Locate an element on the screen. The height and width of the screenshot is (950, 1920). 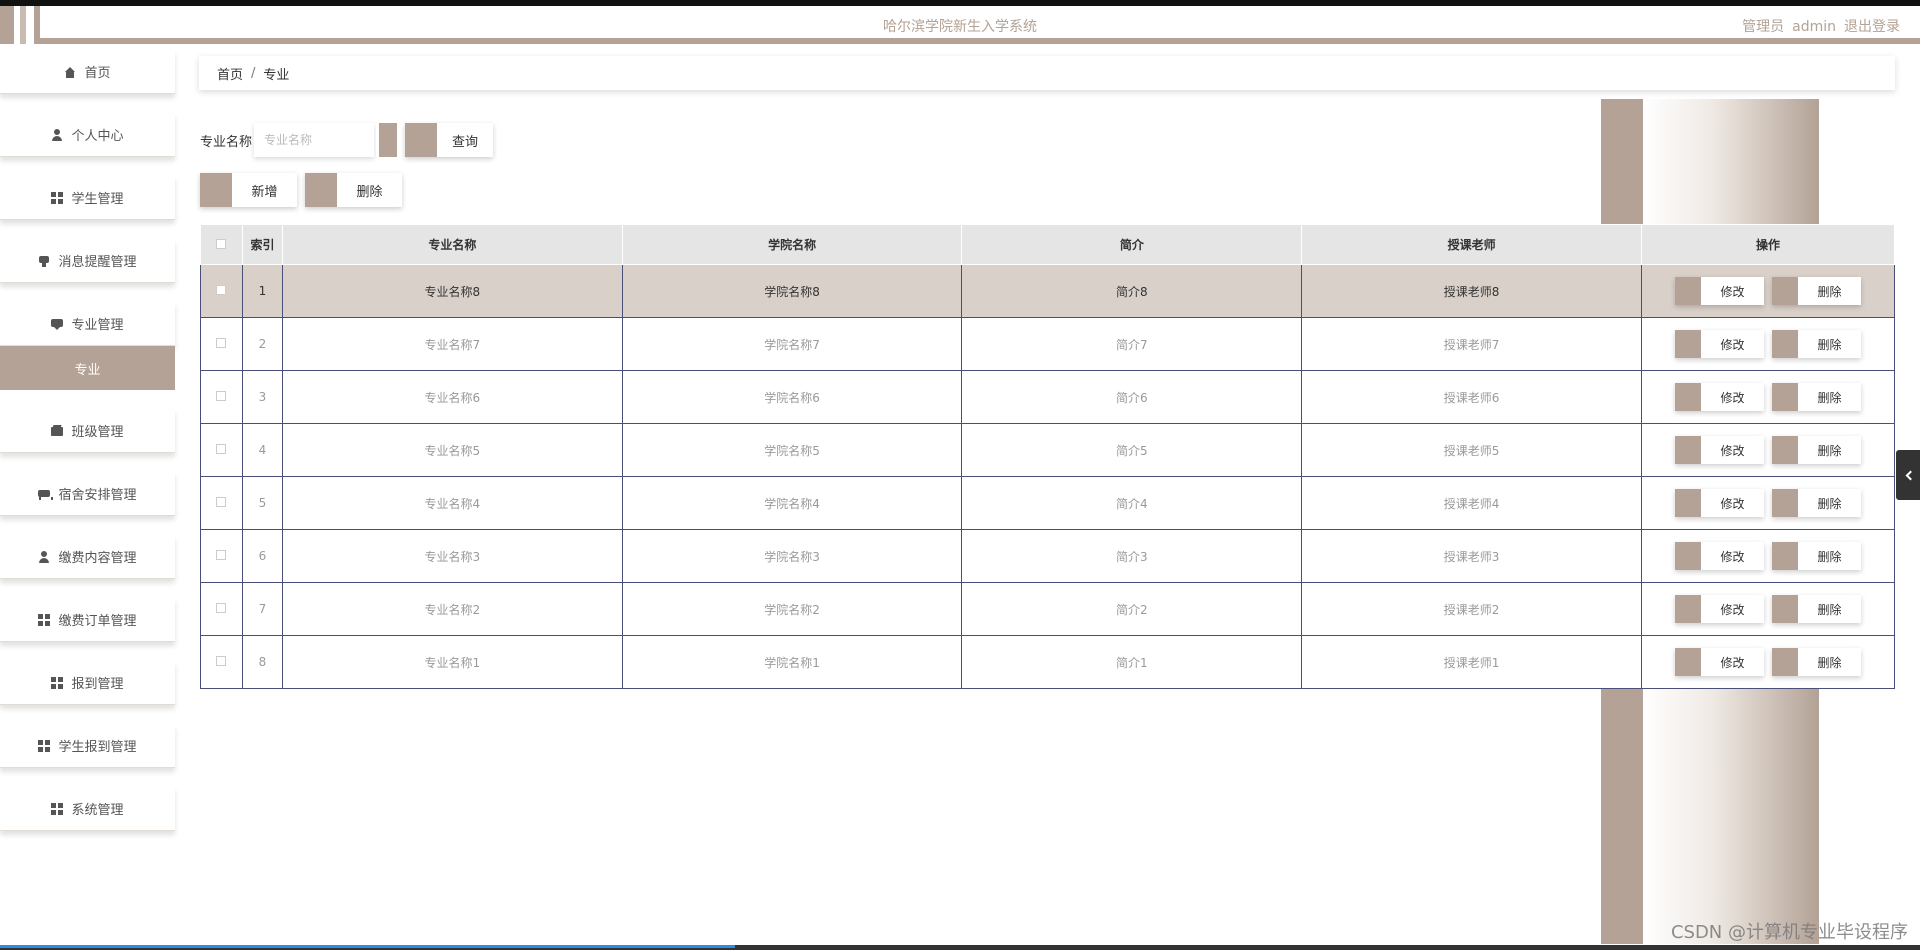
table-row: 7 专业名称2 学院名称2 简介2 授课老师2 修改 删除 is located at coordinates (1047, 609).